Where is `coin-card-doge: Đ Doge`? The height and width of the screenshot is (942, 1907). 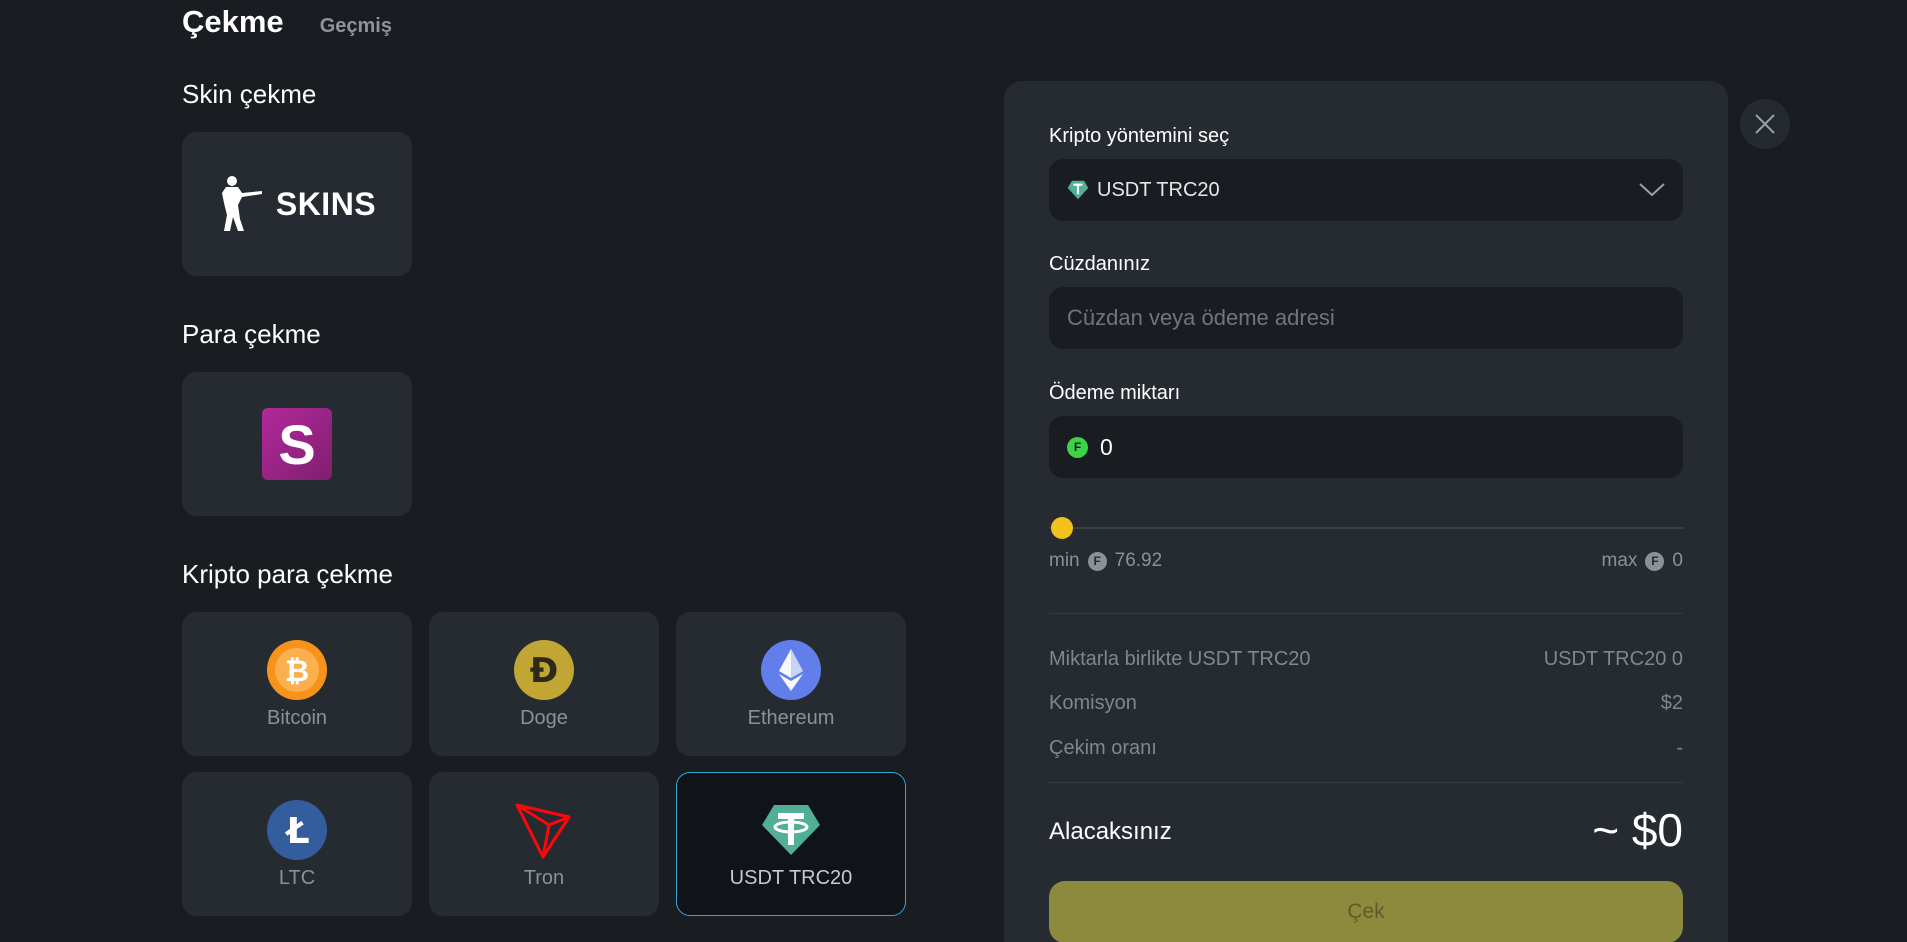 coin-card-doge: Đ Doge is located at coordinates (544, 684).